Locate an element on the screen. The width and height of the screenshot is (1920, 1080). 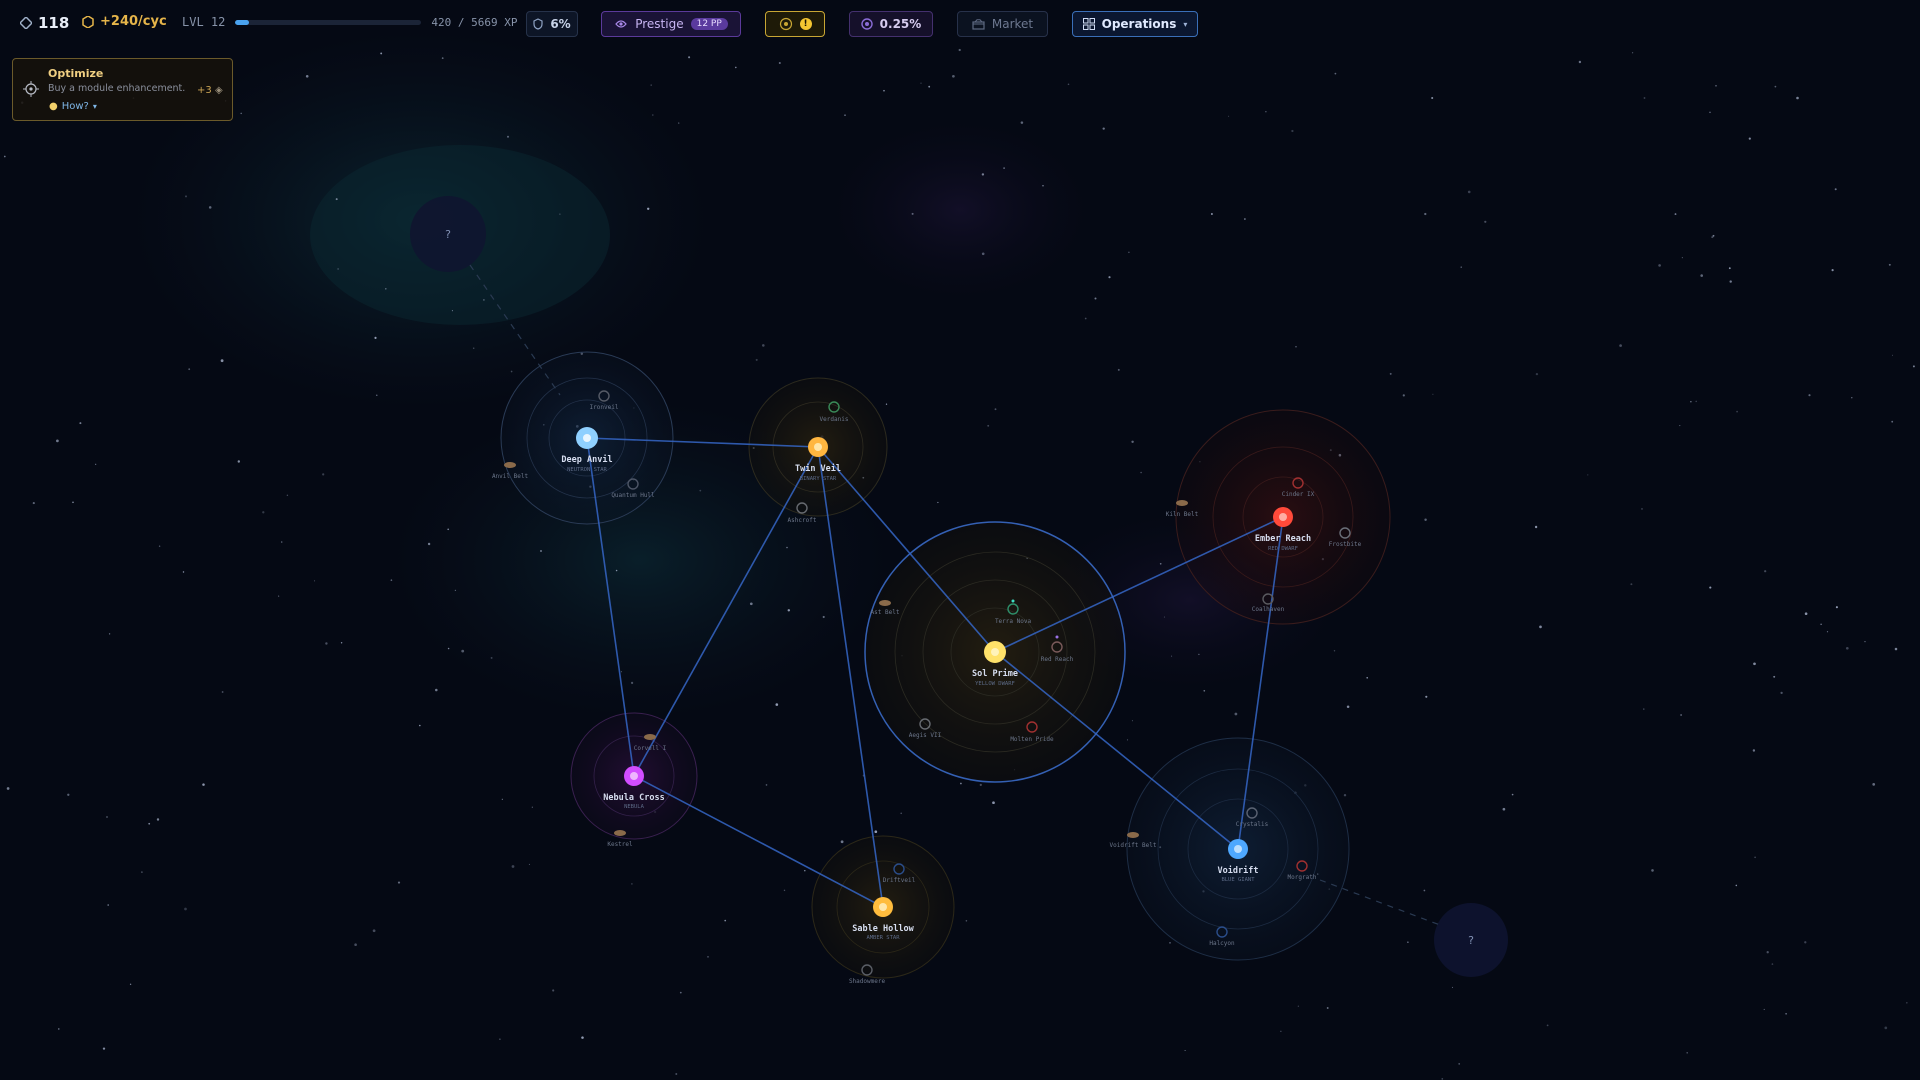
prestige-button: Prestige 12 PP is located at coordinates (671, 24).